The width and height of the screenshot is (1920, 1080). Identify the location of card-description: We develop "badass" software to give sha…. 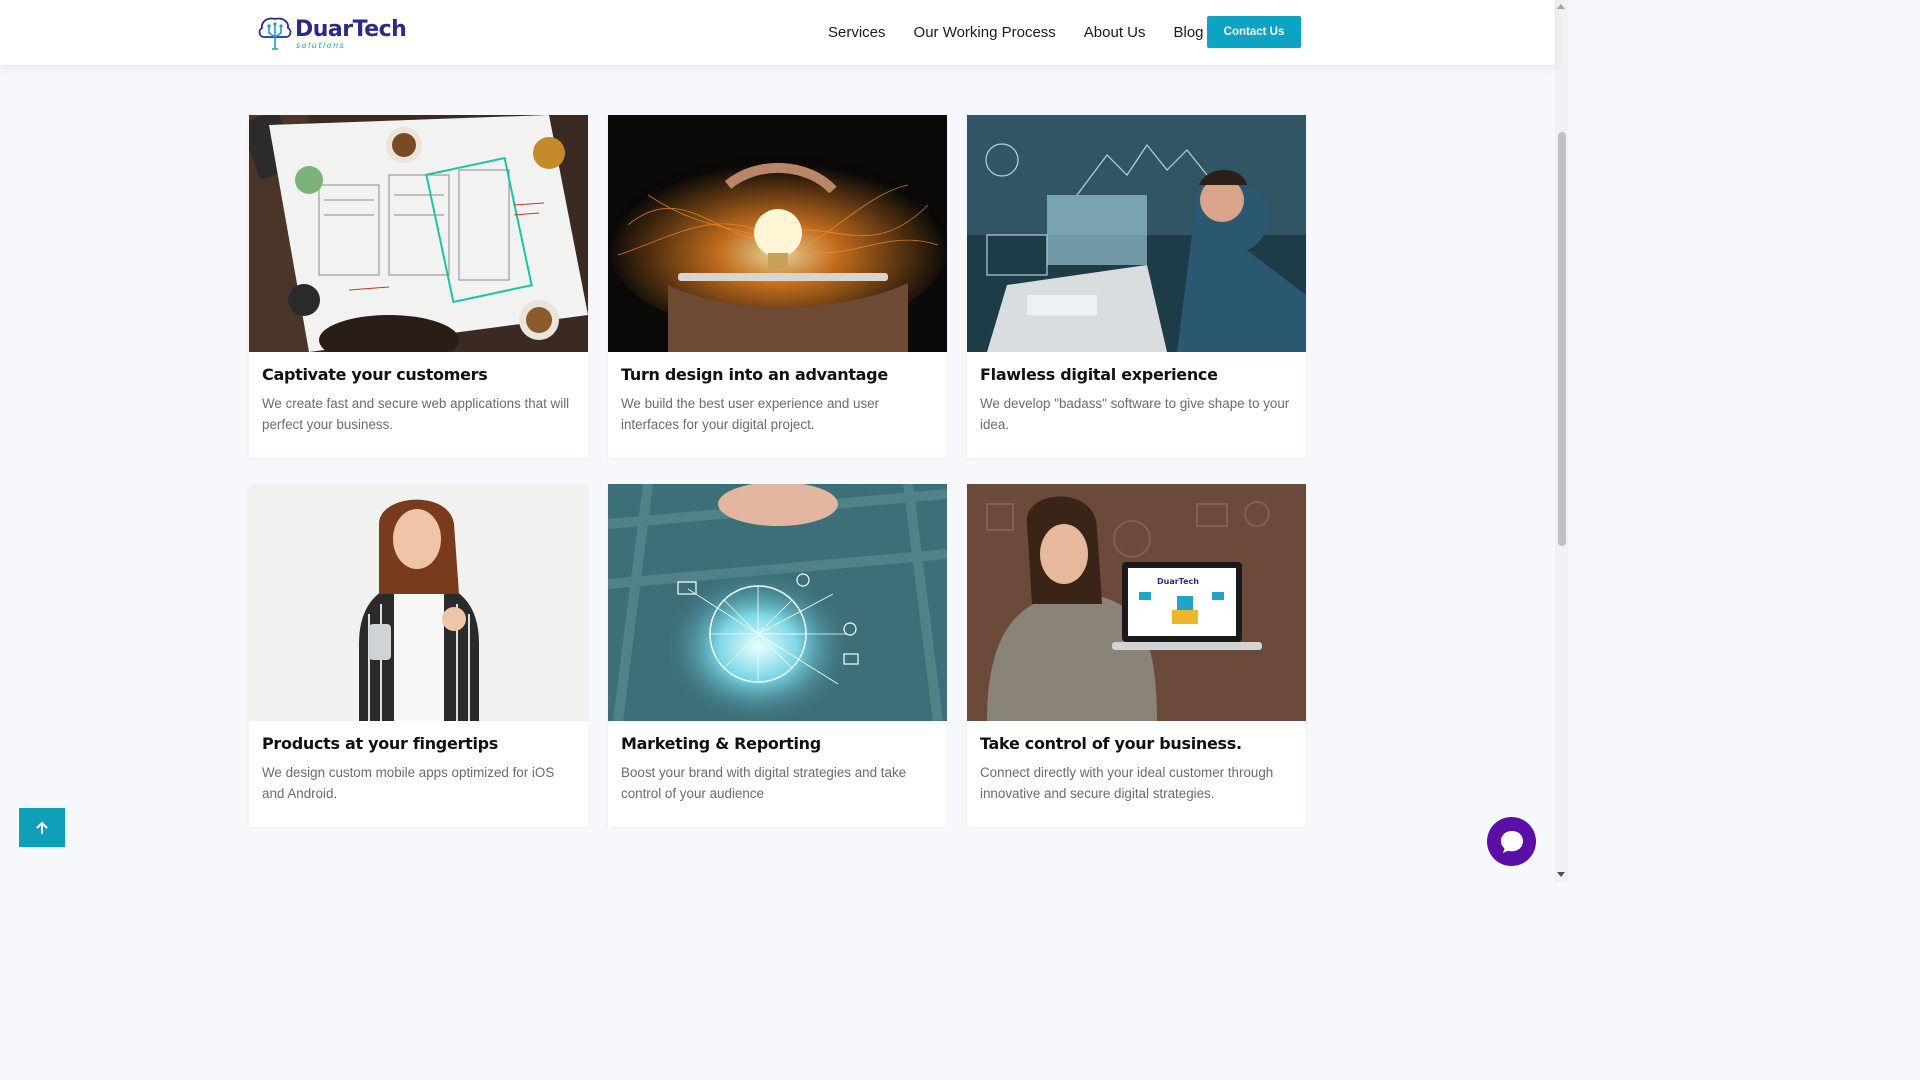
(1135, 414).